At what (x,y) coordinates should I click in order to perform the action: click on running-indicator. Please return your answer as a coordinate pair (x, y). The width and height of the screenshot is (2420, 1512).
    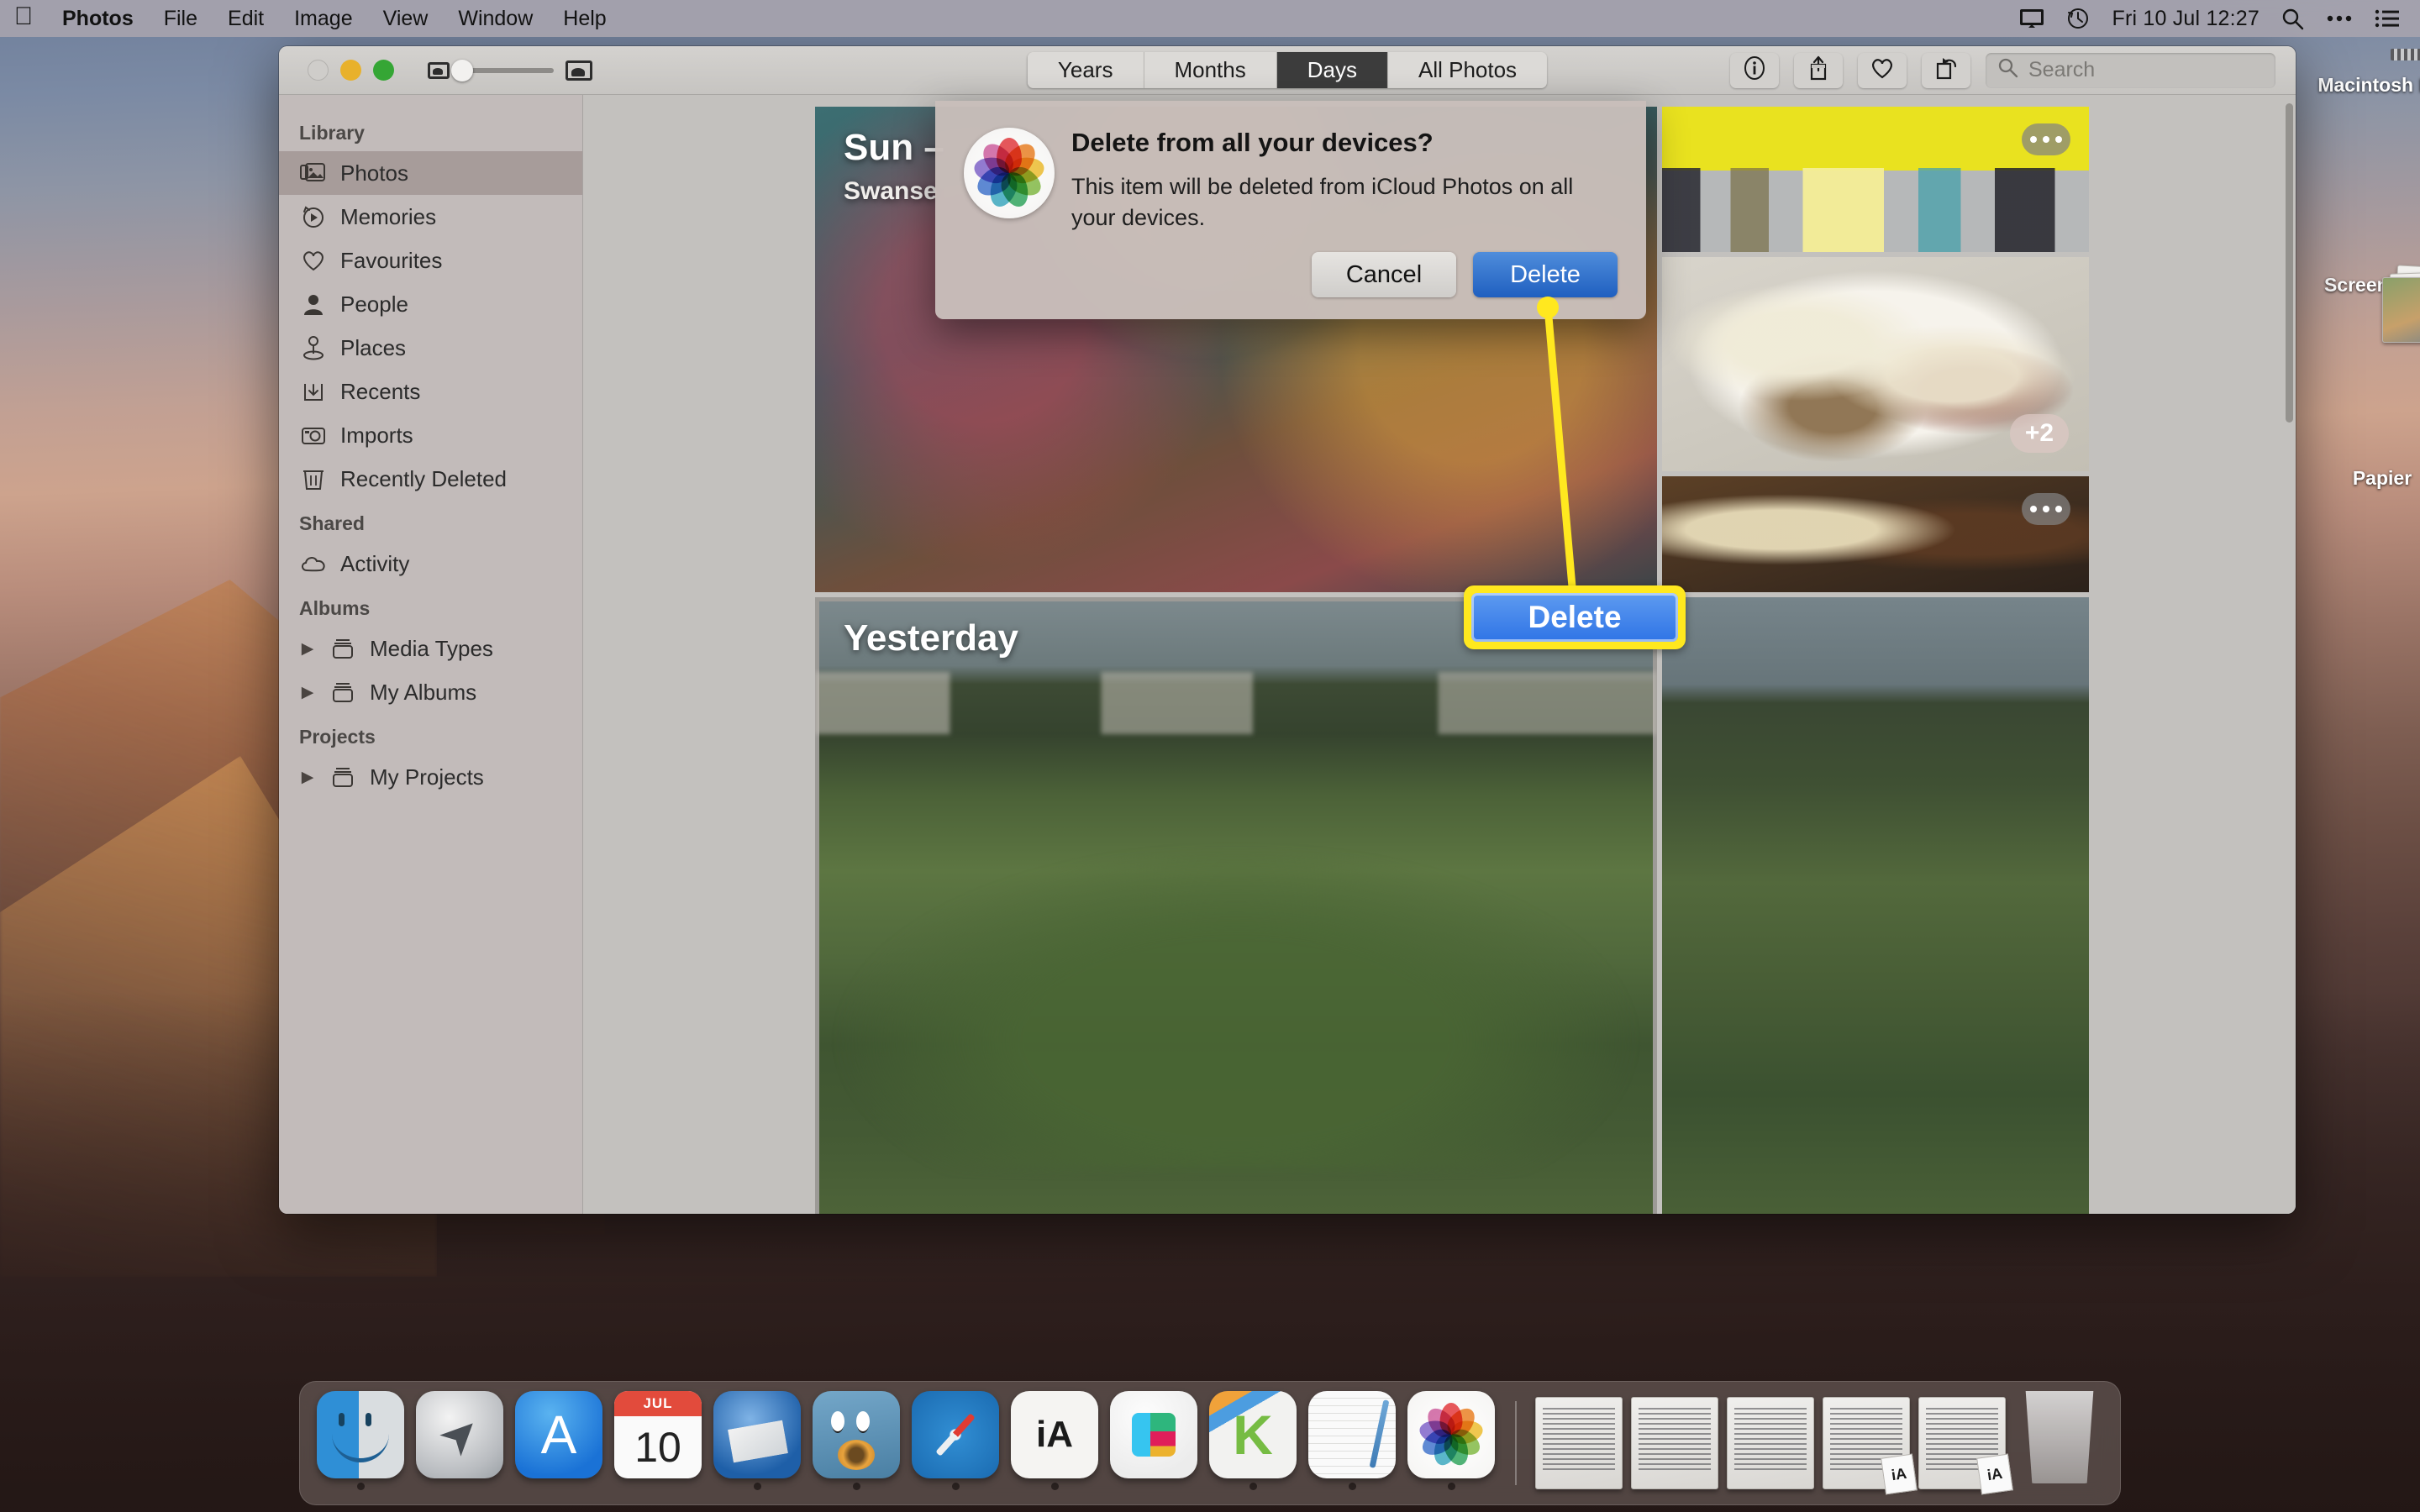
    Looking at the image, I should click on (559, 1486).